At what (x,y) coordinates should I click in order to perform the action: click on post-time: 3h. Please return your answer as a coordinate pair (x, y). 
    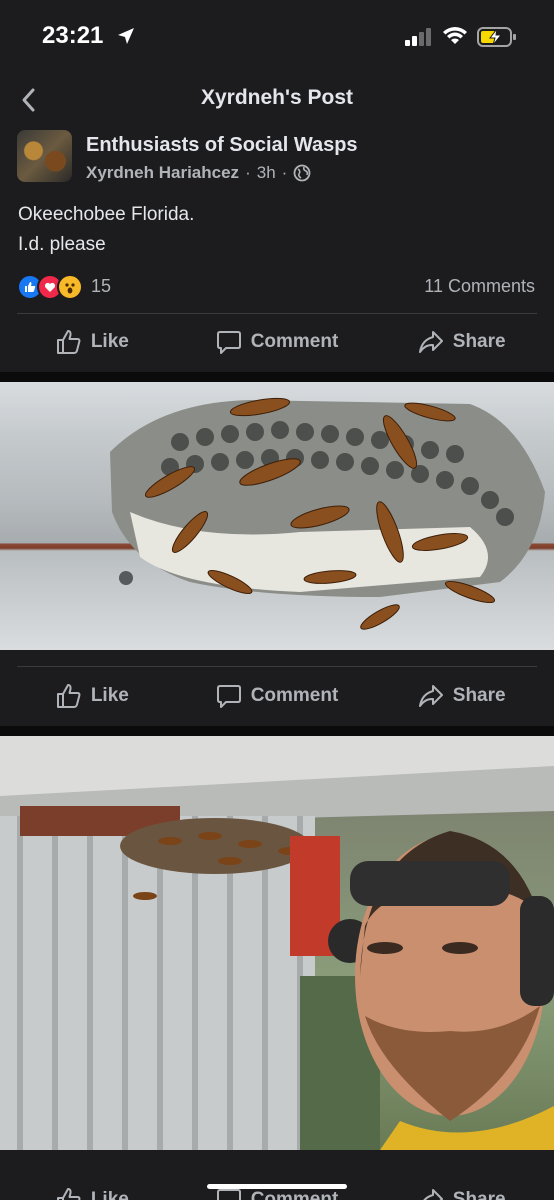
    Looking at the image, I should click on (266, 173).